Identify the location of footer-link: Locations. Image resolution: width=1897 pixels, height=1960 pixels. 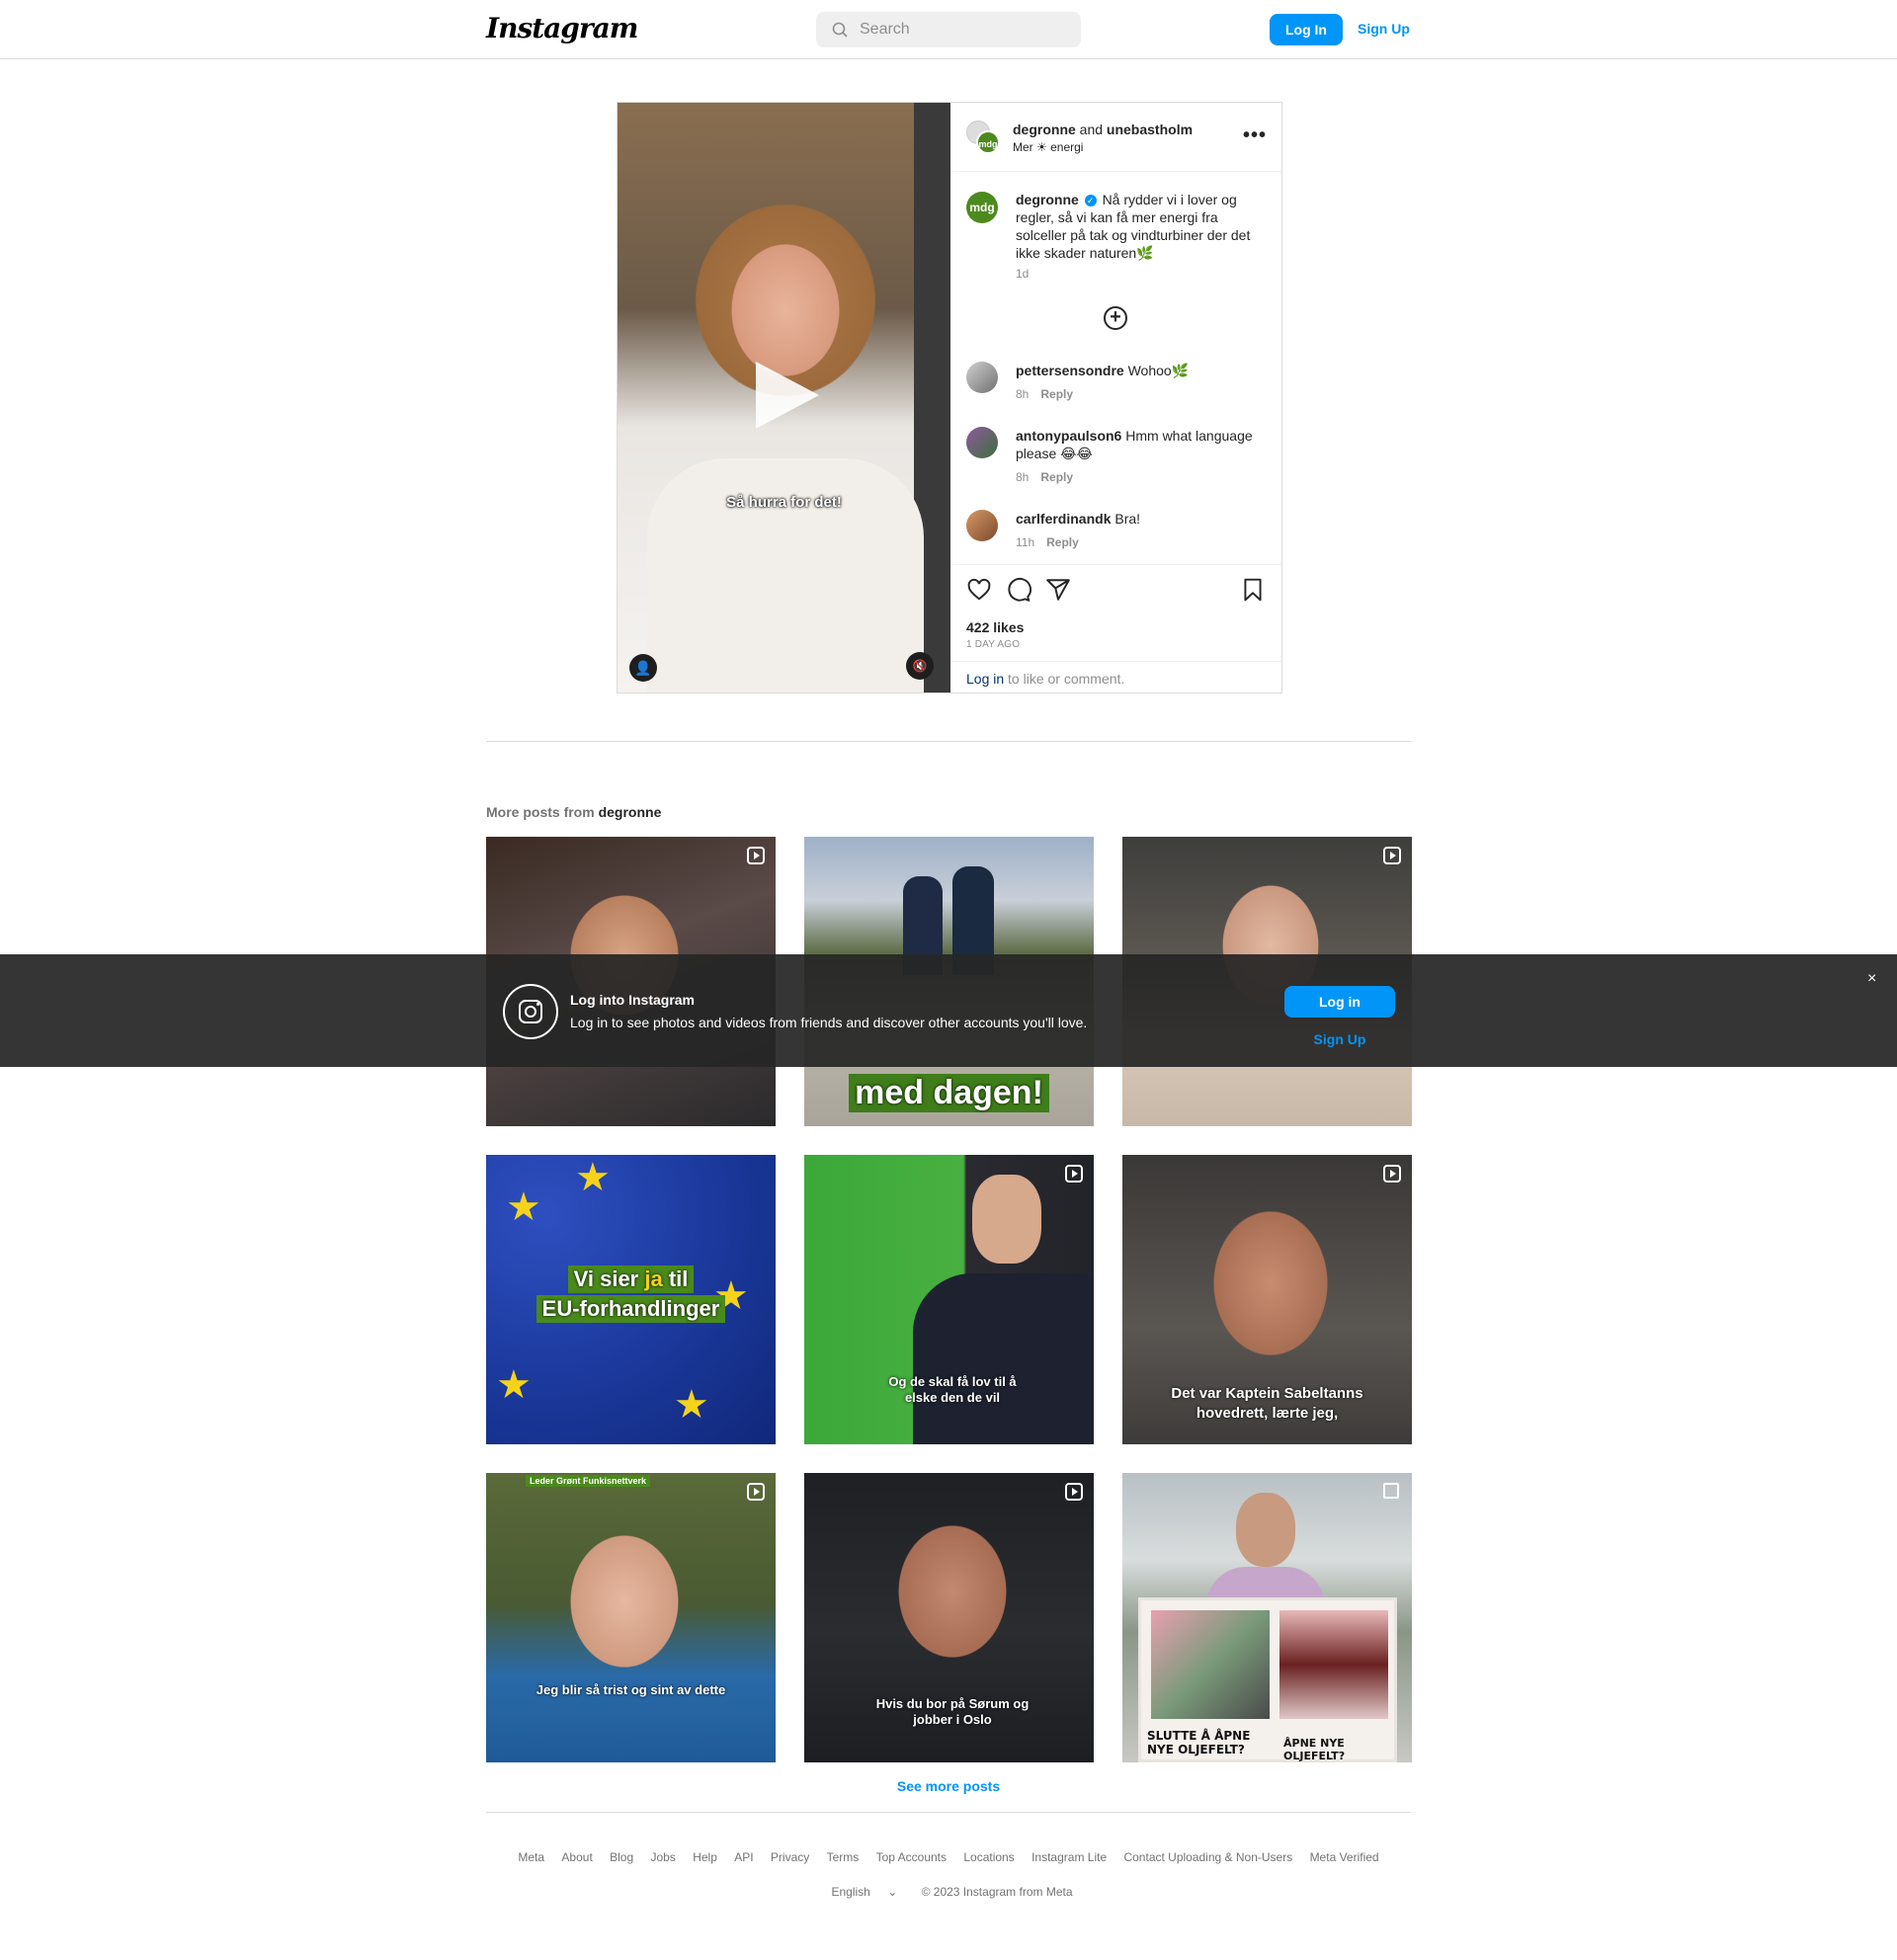
(988, 1857).